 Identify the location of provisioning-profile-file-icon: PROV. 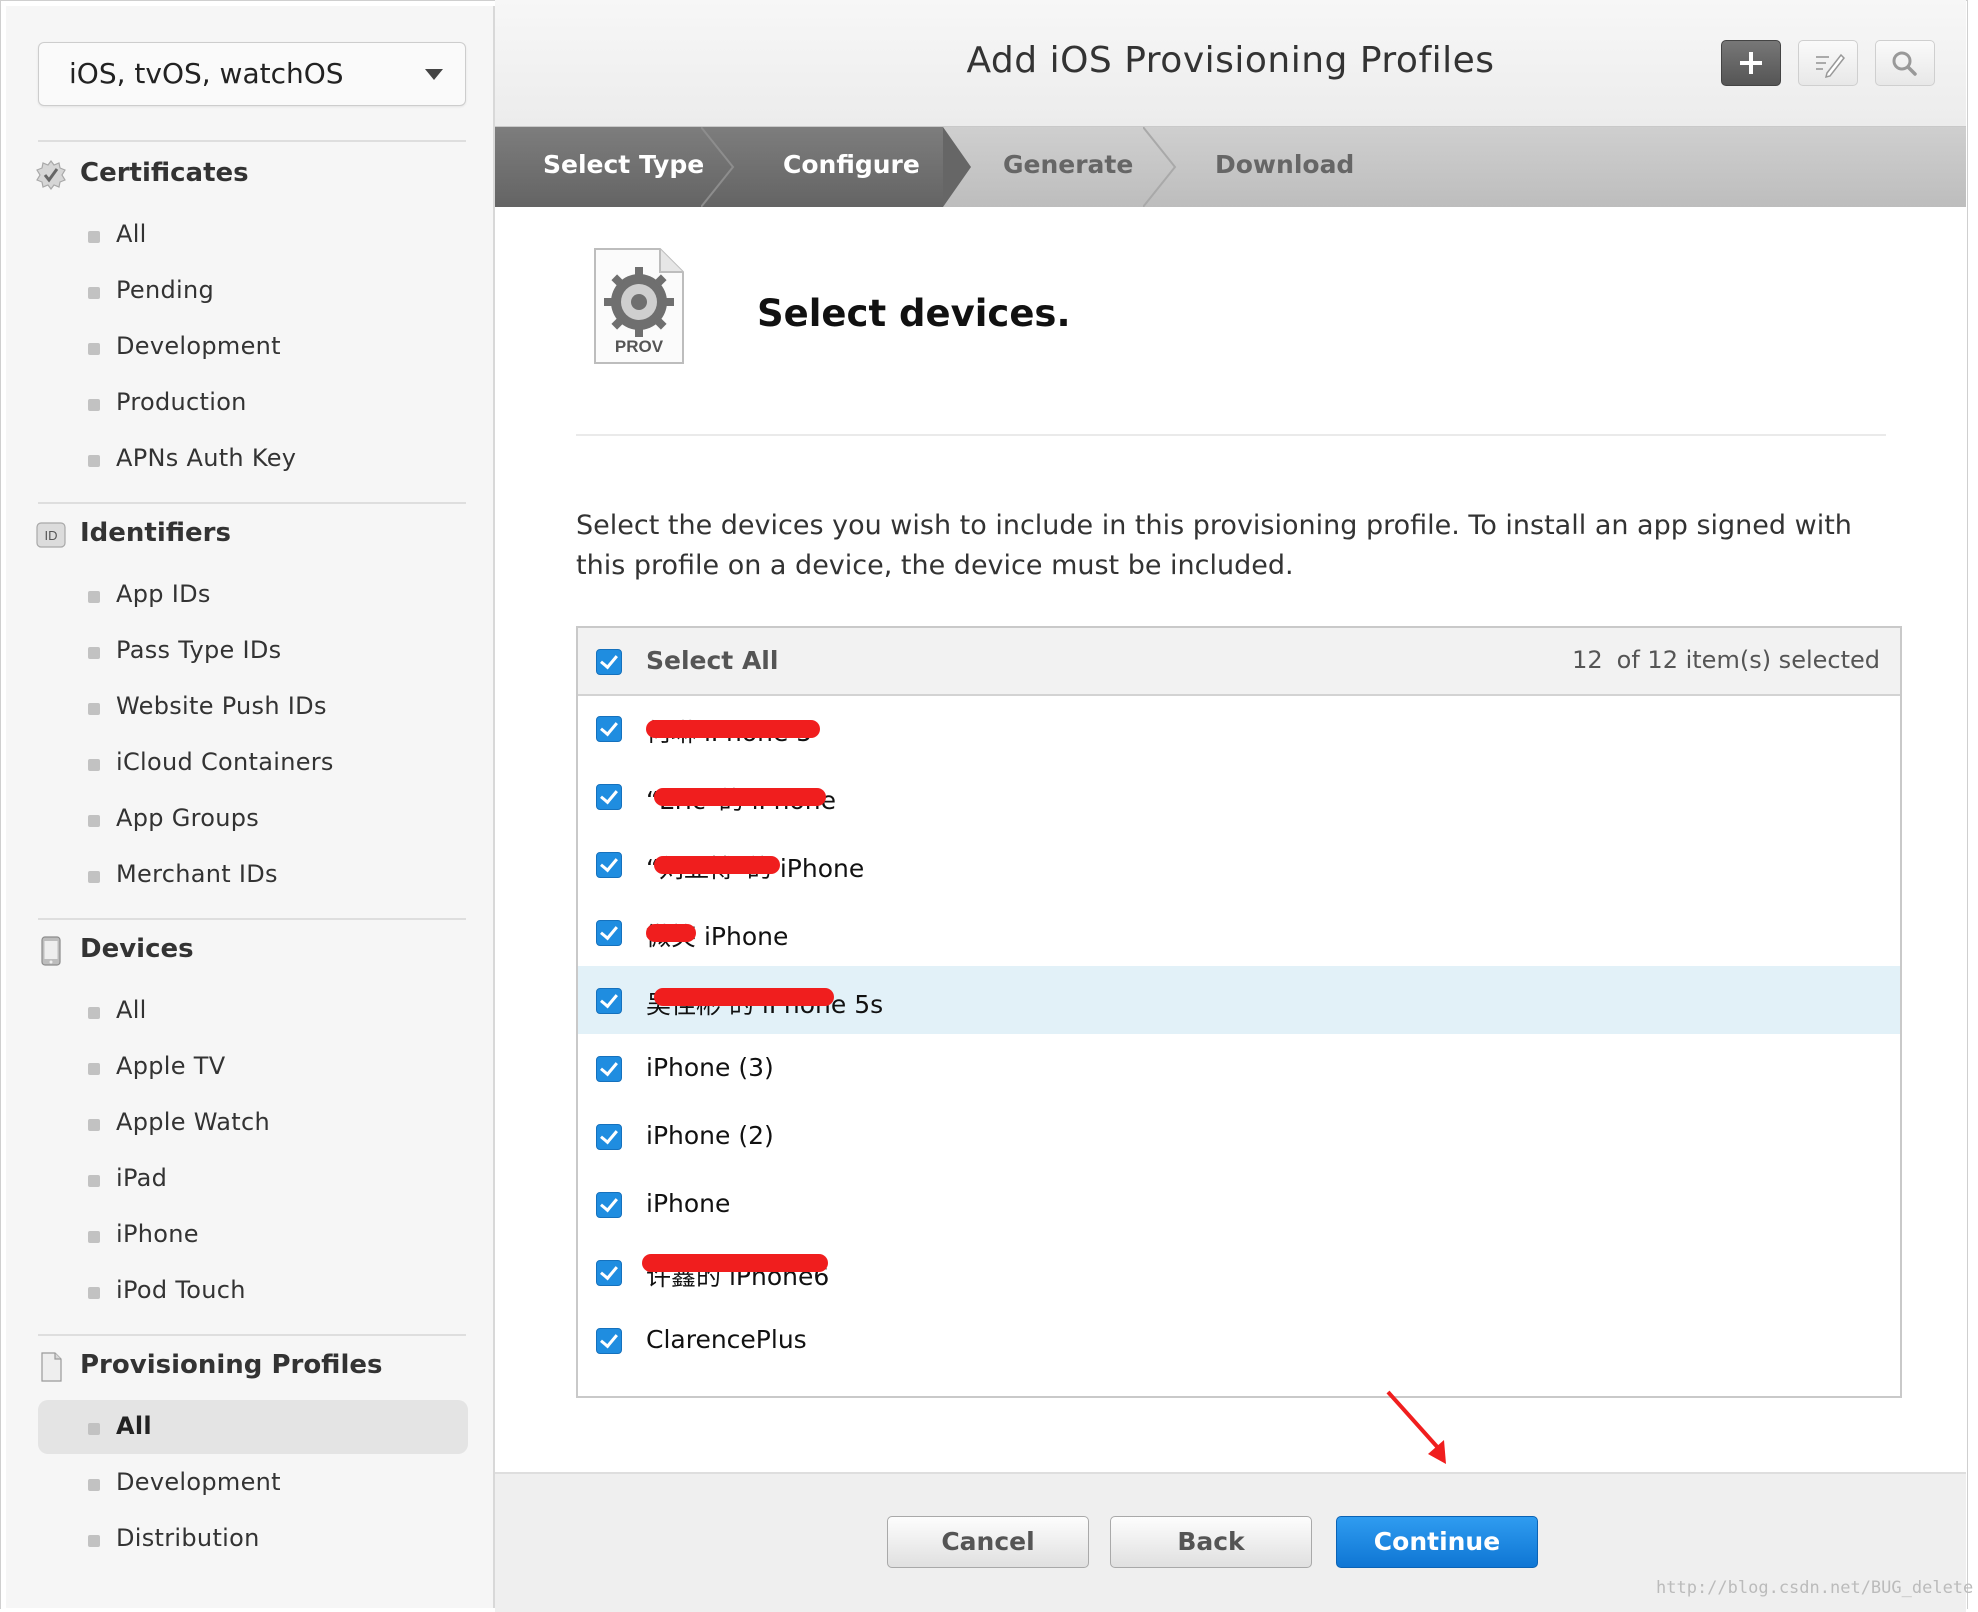
(639, 306).